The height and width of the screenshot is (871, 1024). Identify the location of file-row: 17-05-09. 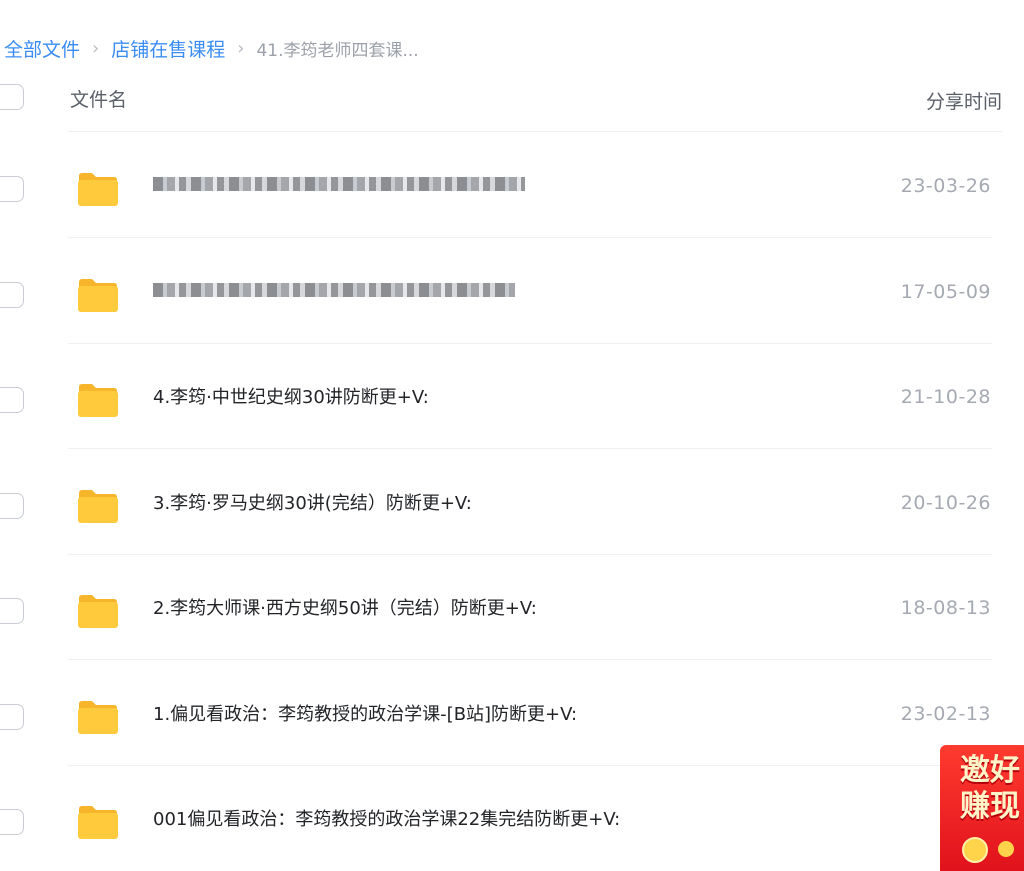
(512, 291).